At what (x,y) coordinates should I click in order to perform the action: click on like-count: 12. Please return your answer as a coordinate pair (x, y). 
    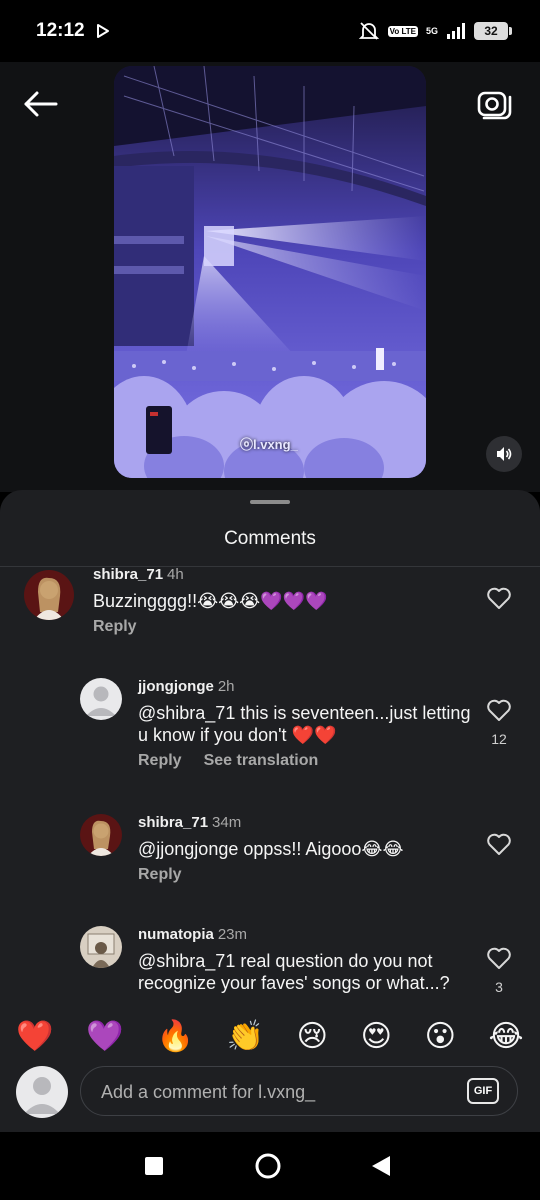
    Looking at the image, I should click on (499, 739).